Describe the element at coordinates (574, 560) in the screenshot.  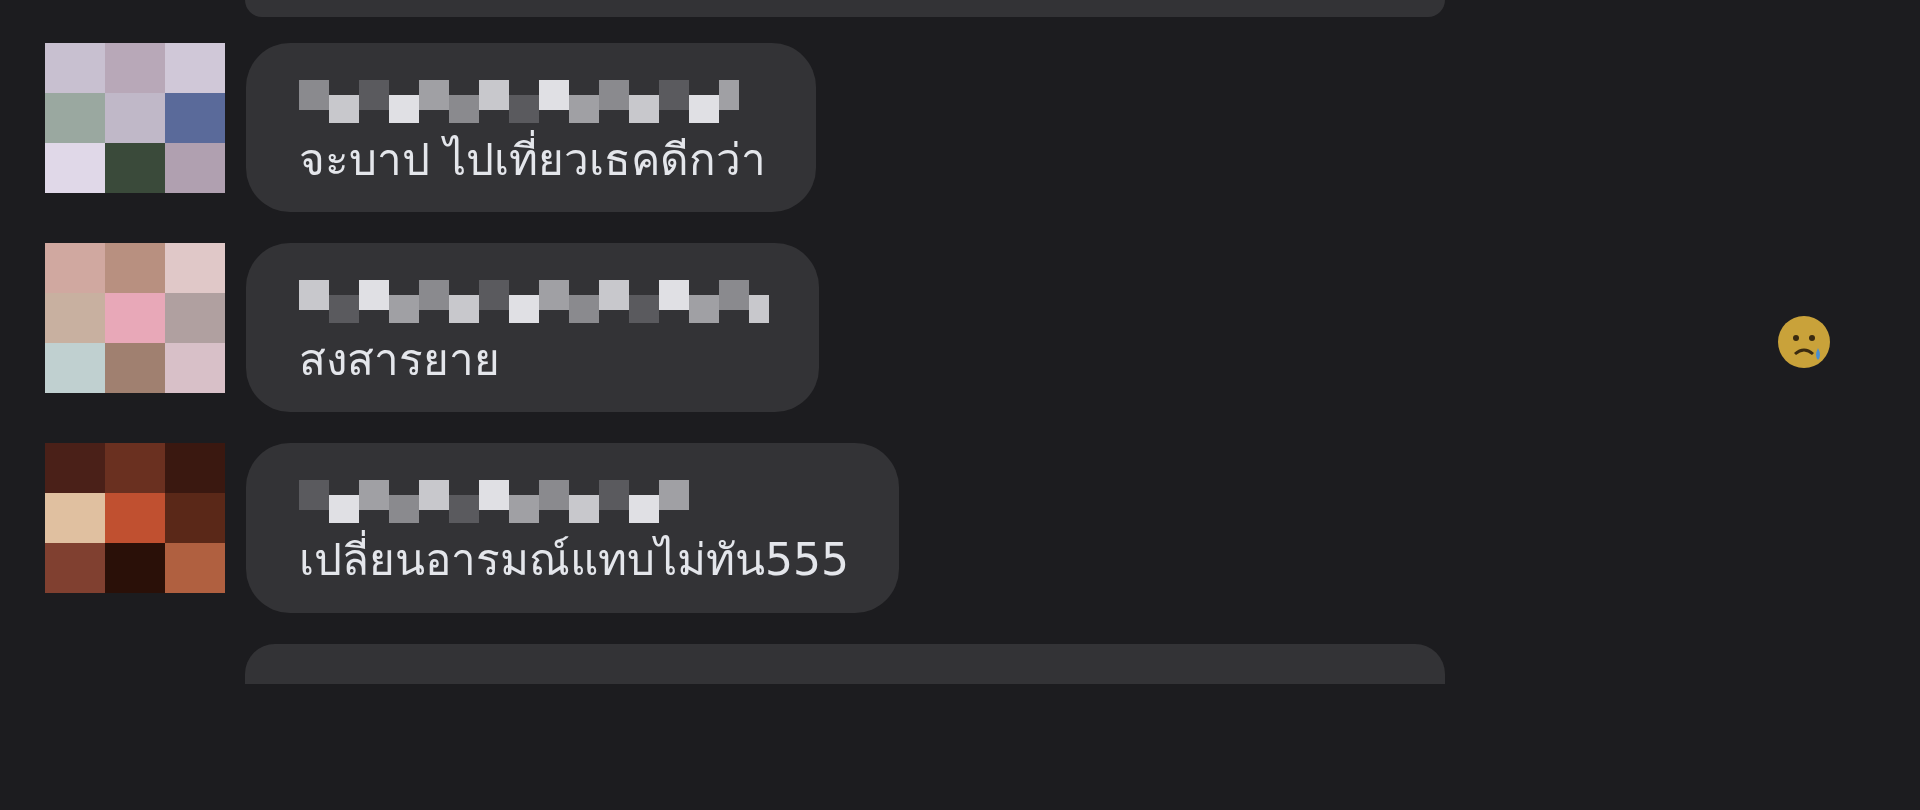
I see `comment-text: เปลี่ยนอารมณ์แทบไม่ทัน555` at that location.